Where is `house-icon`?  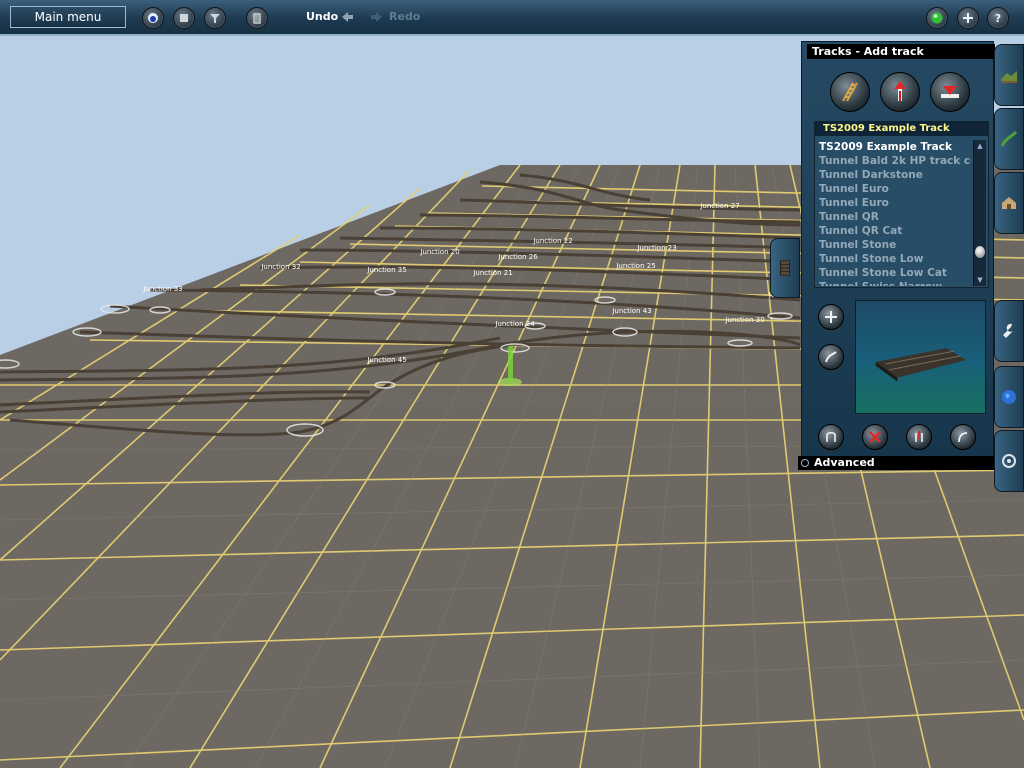
house-icon is located at coordinates (1009, 203).